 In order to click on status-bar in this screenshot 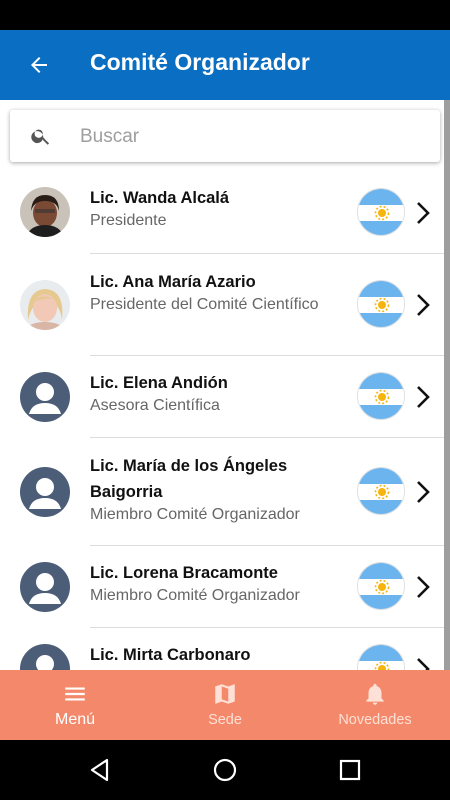, I will do `click(225, 15)`.